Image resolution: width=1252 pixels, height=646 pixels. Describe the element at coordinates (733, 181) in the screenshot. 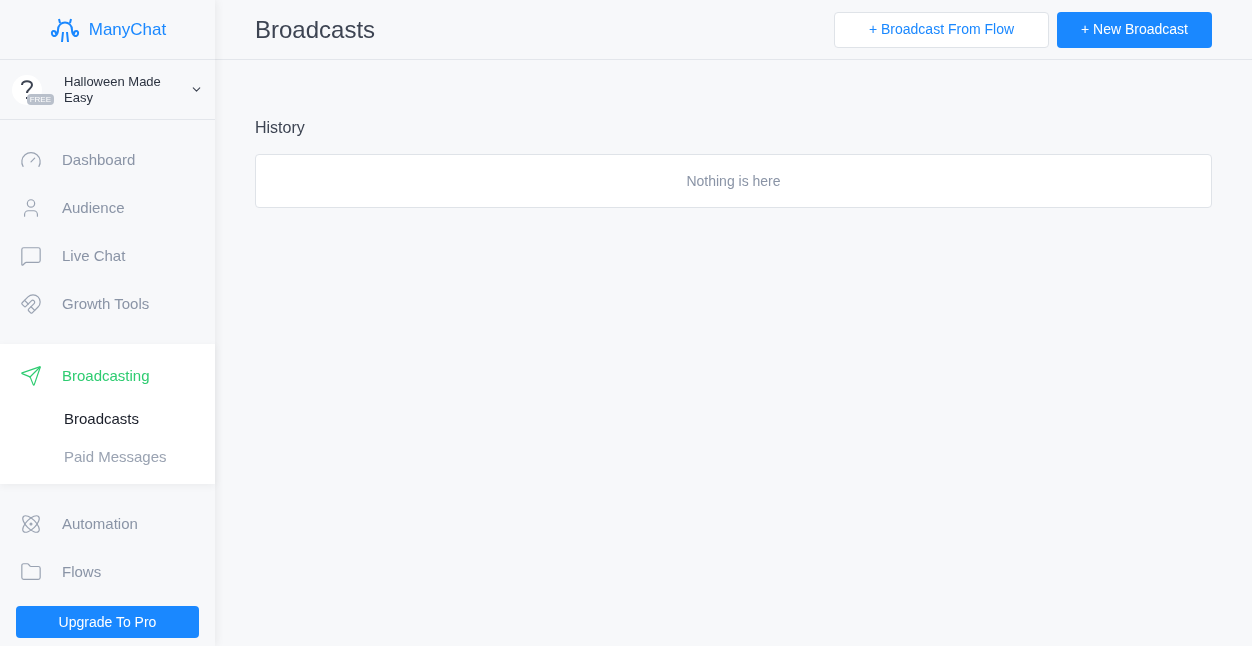

I see `empty-message: Nothing is here` at that location.